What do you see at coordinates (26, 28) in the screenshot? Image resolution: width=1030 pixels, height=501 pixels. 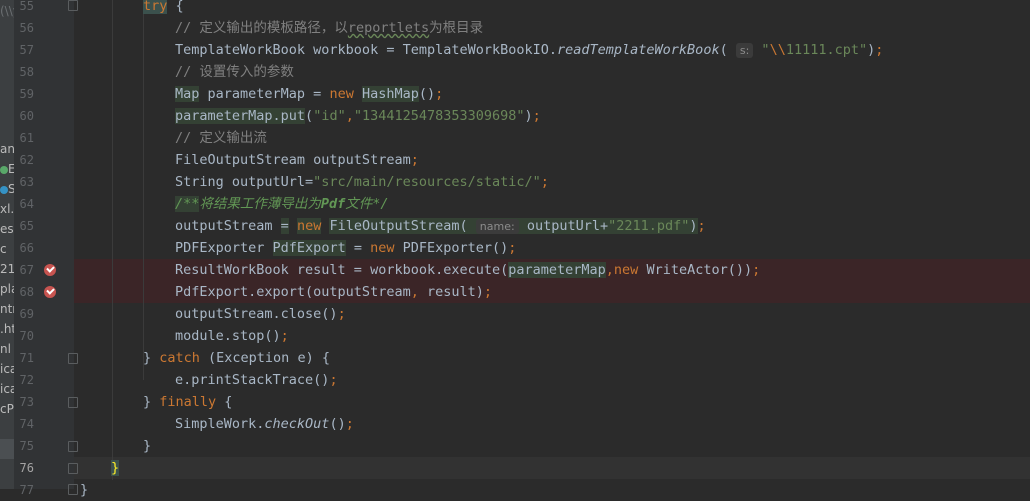 I see `line-number: 56` at bounding box center [26, 28].